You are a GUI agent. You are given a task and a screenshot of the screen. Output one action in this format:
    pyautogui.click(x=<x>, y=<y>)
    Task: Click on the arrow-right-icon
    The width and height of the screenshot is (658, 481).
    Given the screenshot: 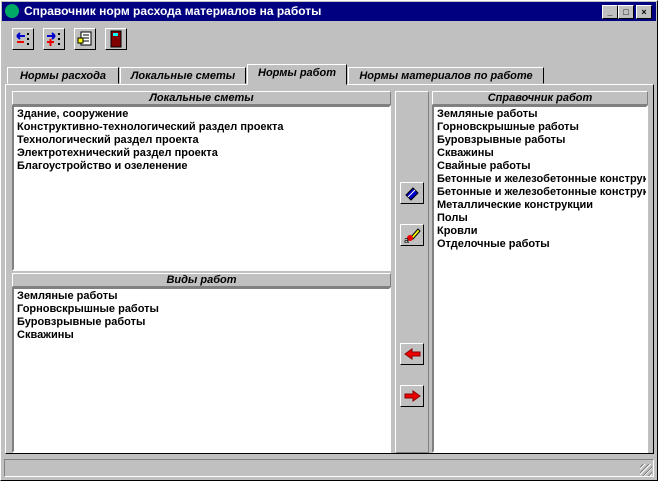 What is the action you would take?
    pyautogui.click(x=412, y=396)
    